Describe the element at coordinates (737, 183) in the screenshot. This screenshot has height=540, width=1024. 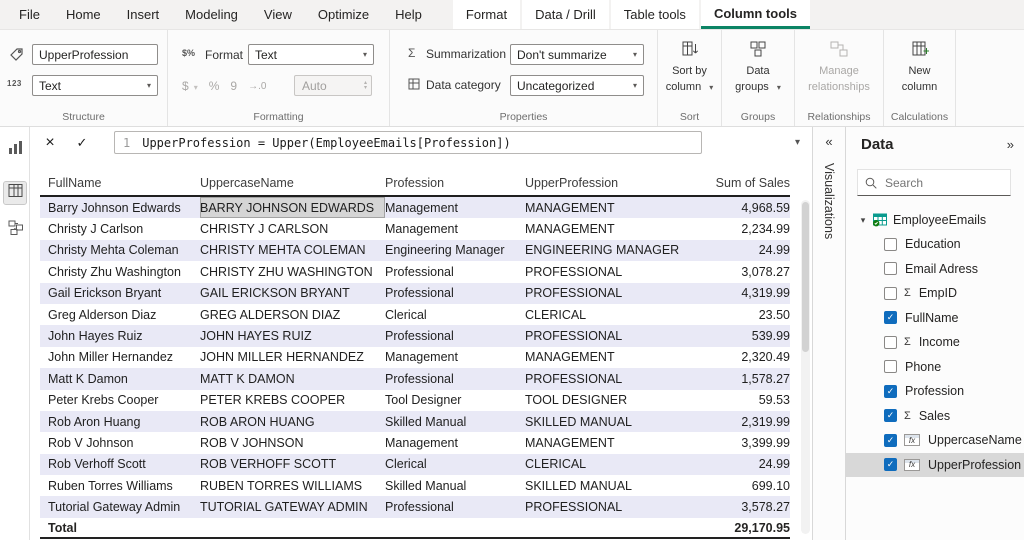
I see `header-cell-sum-of-sales: Sum of Sales` at that location.